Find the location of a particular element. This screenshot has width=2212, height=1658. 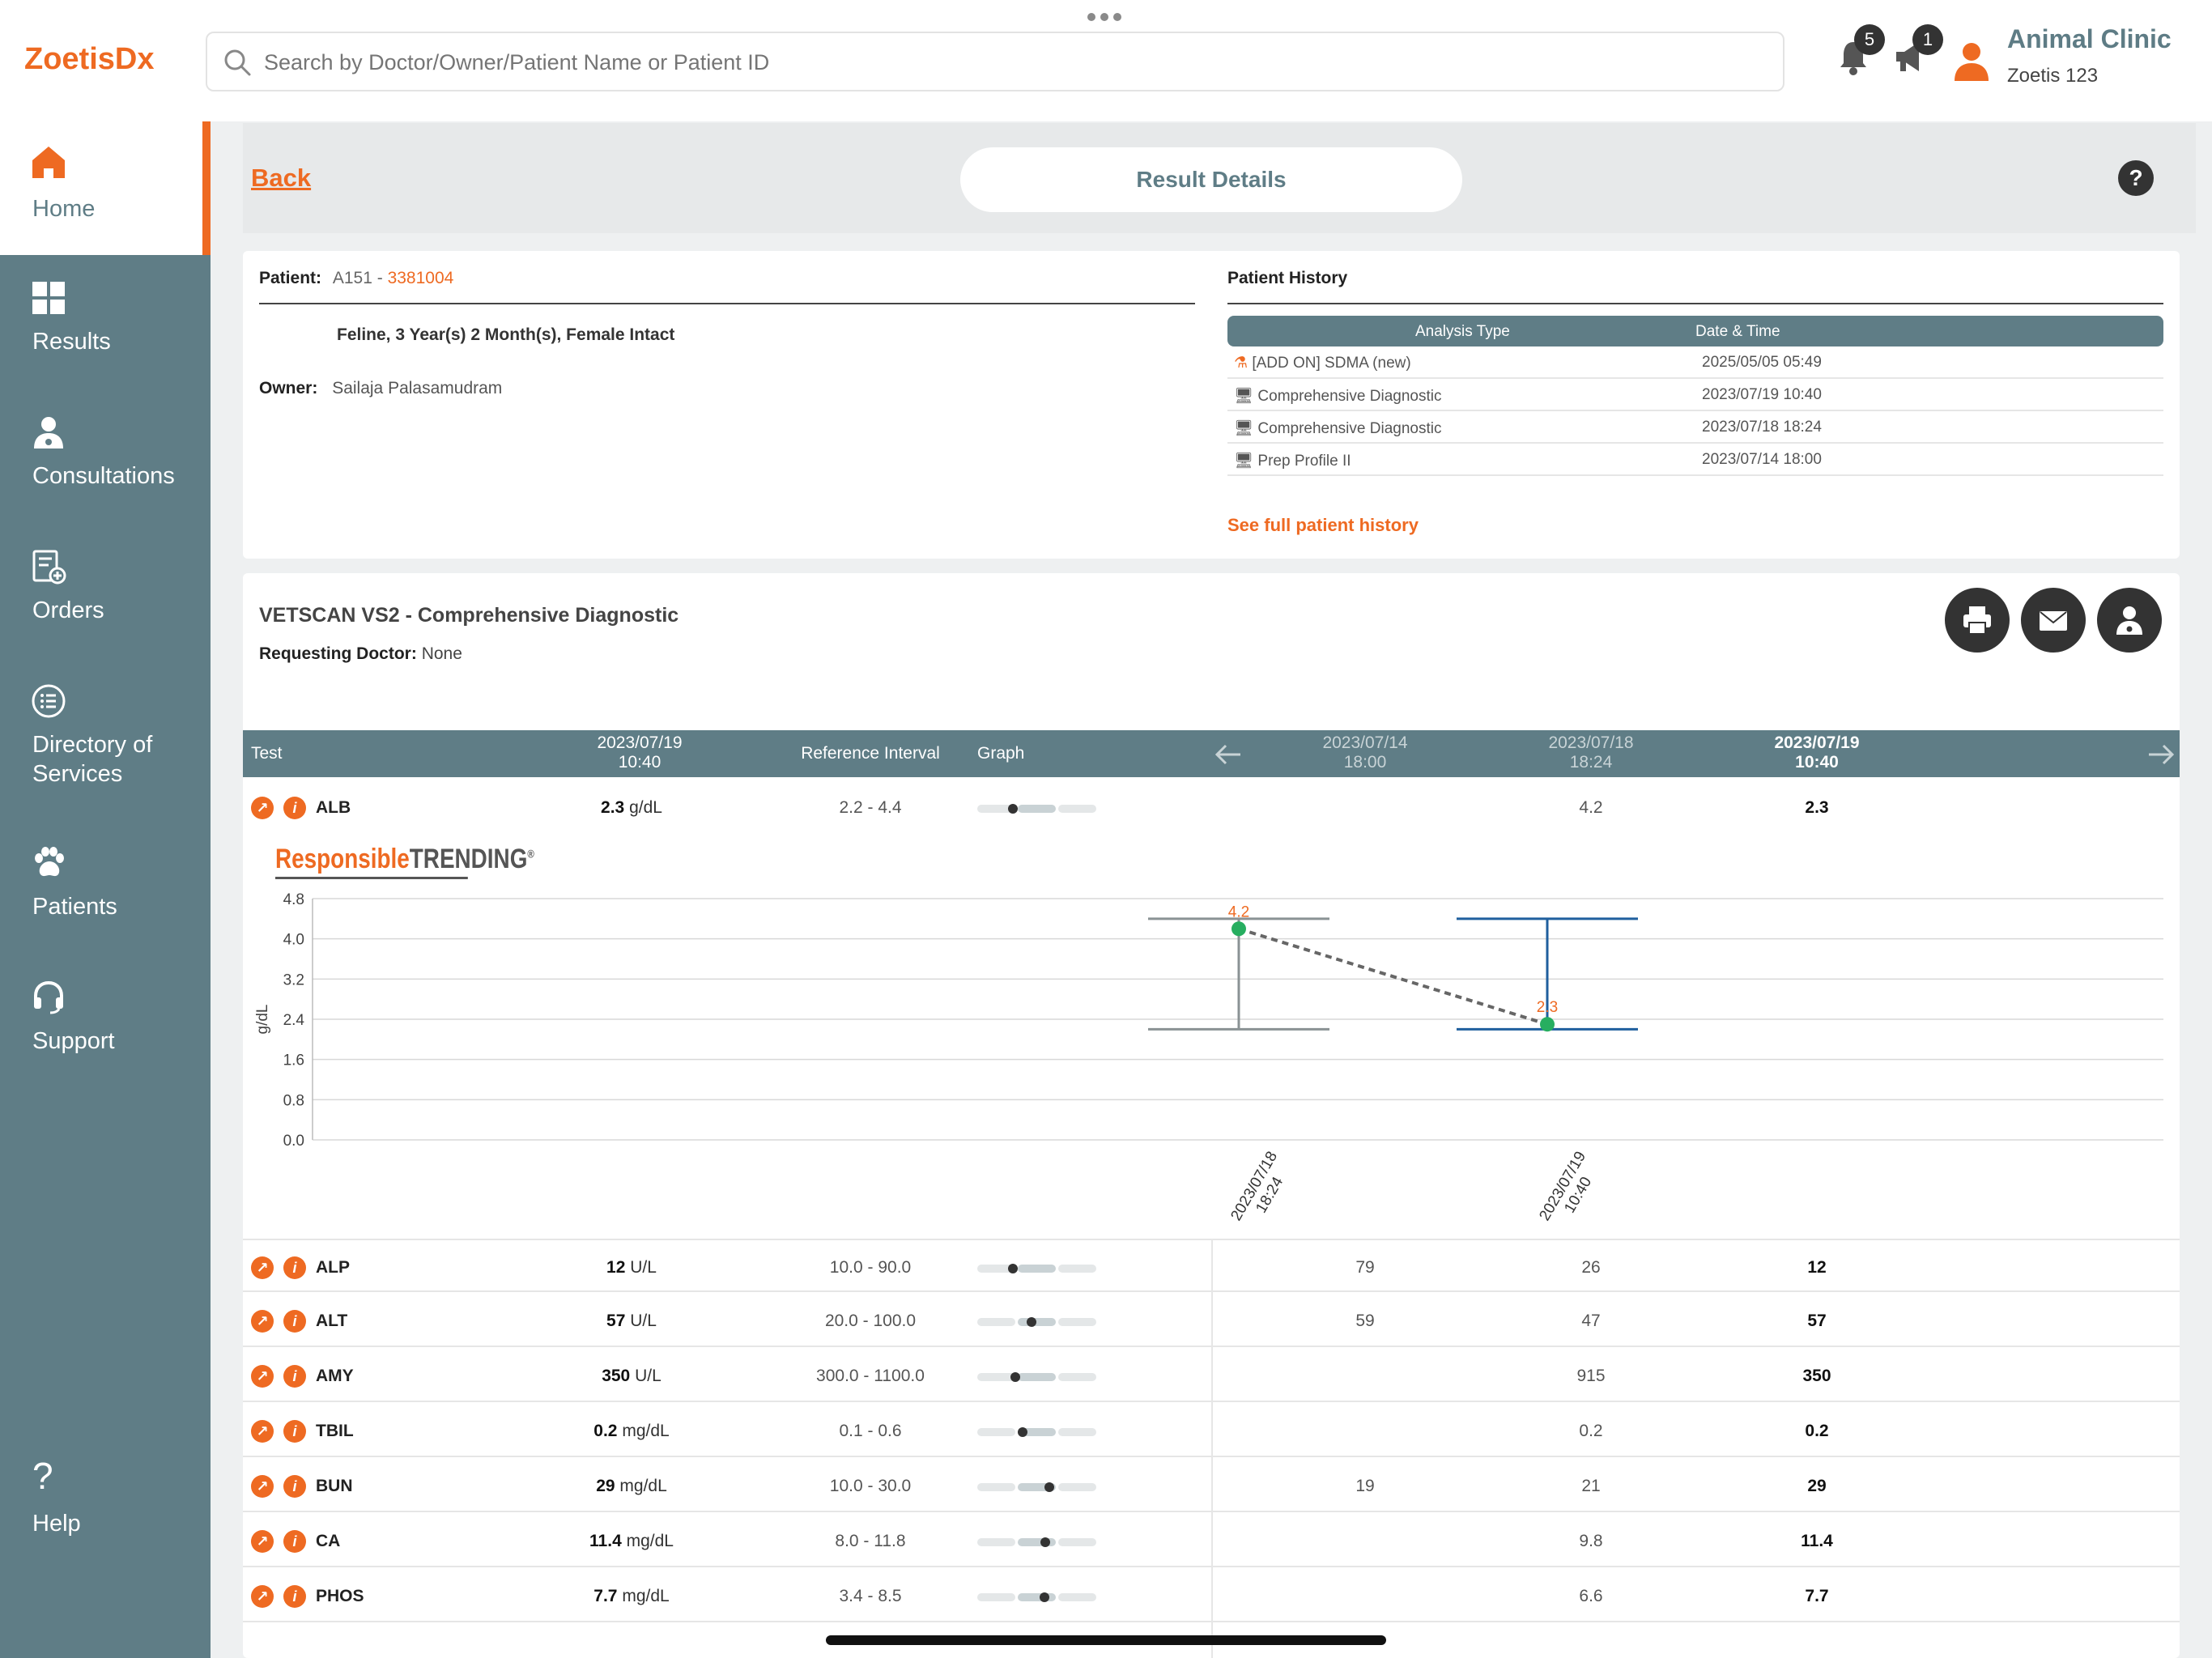

user-avatar-icon is located at coordinates (1972, 61).